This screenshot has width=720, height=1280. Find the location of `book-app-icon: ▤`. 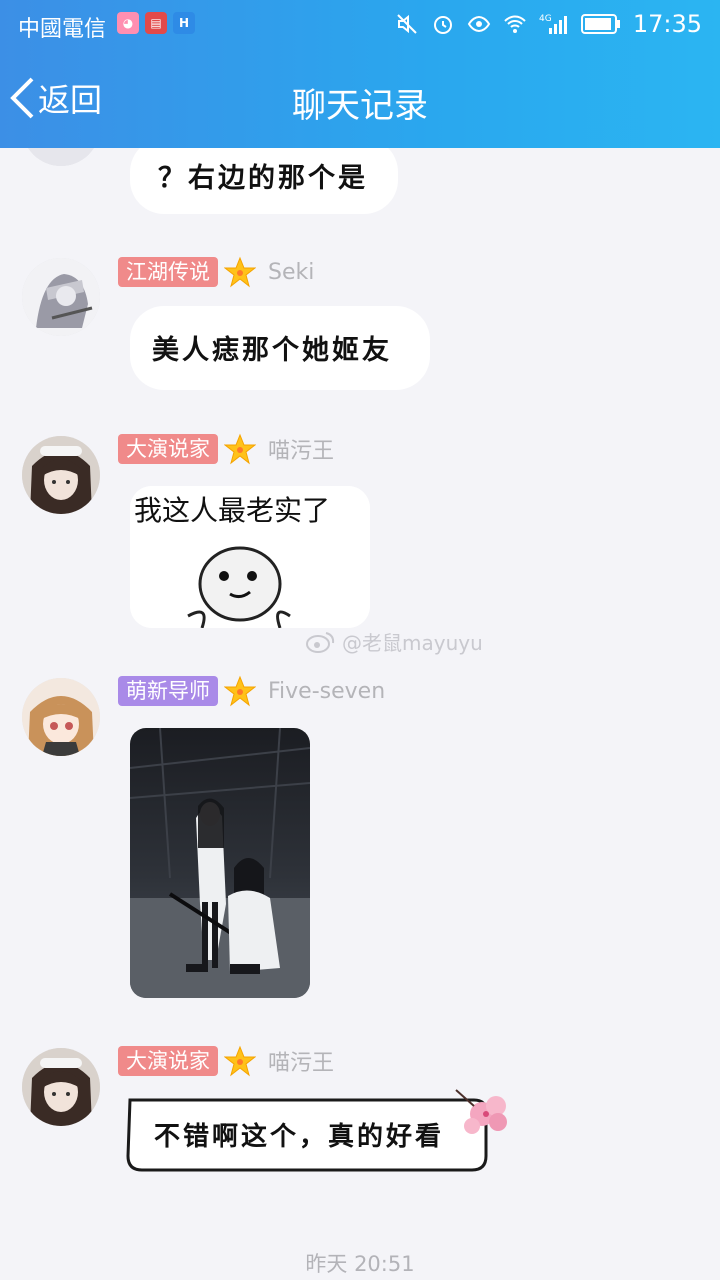

book-app-icon: ▤ is located at coordinates (156, 23).